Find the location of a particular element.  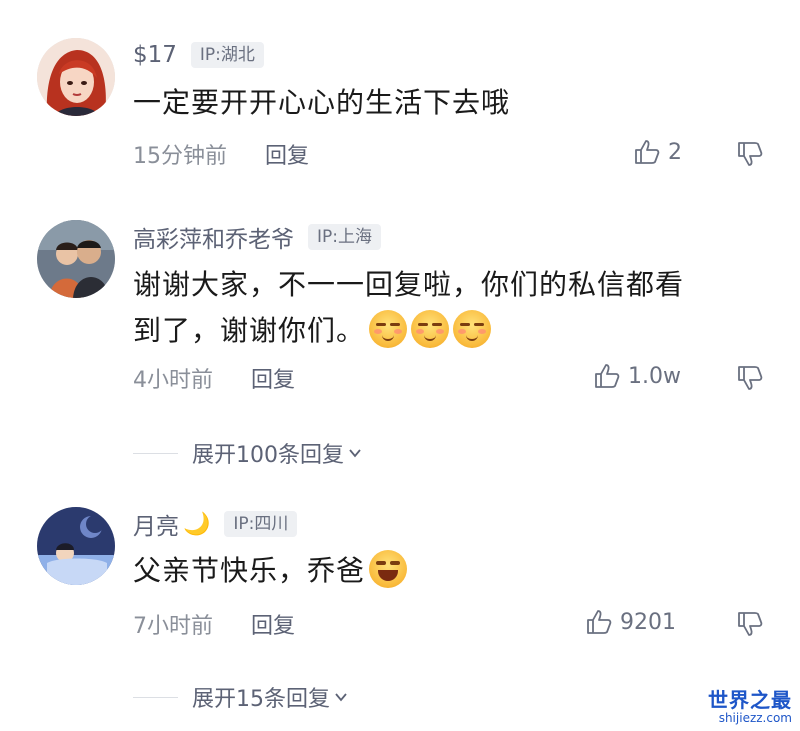

watermark-subtitle: shijiezz.com is located at coordinates (755, 718).